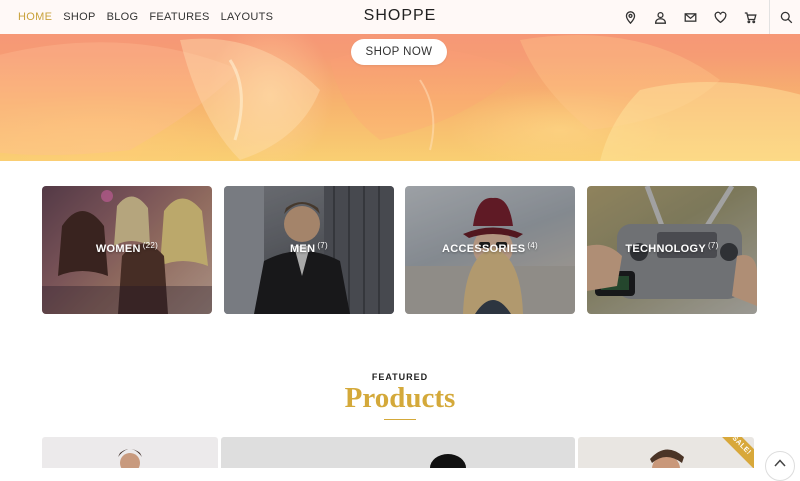 This screenshot has height=481, width=800. I want to click on category-label: ACCESSORIES (4), so click(490, 248).